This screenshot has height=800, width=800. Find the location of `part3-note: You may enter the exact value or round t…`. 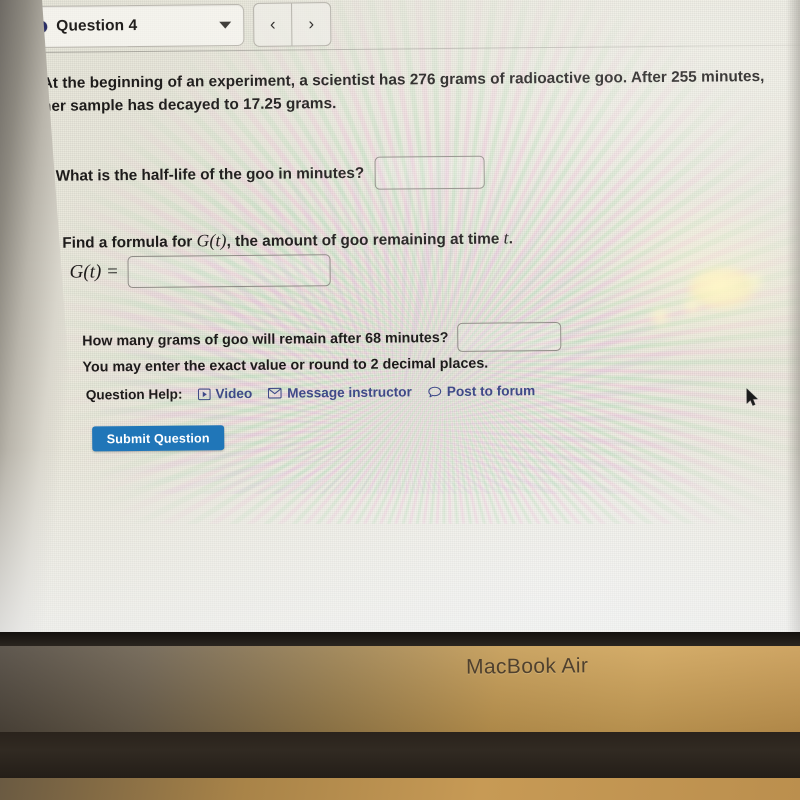

part3-note: You may enter the exact value or round t… is located at coordinates (285, 365).